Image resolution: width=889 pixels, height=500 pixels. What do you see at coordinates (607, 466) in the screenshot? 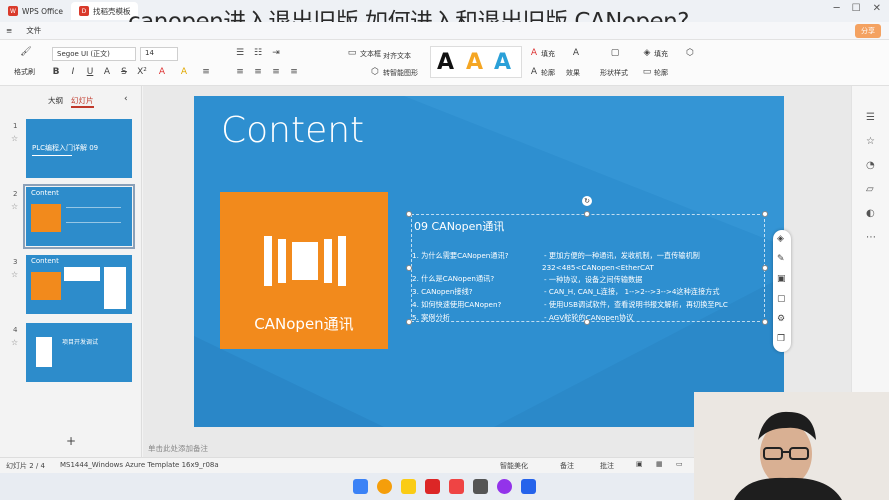
I see `comments-toggle: 批注` at bounding box center [607, 466].